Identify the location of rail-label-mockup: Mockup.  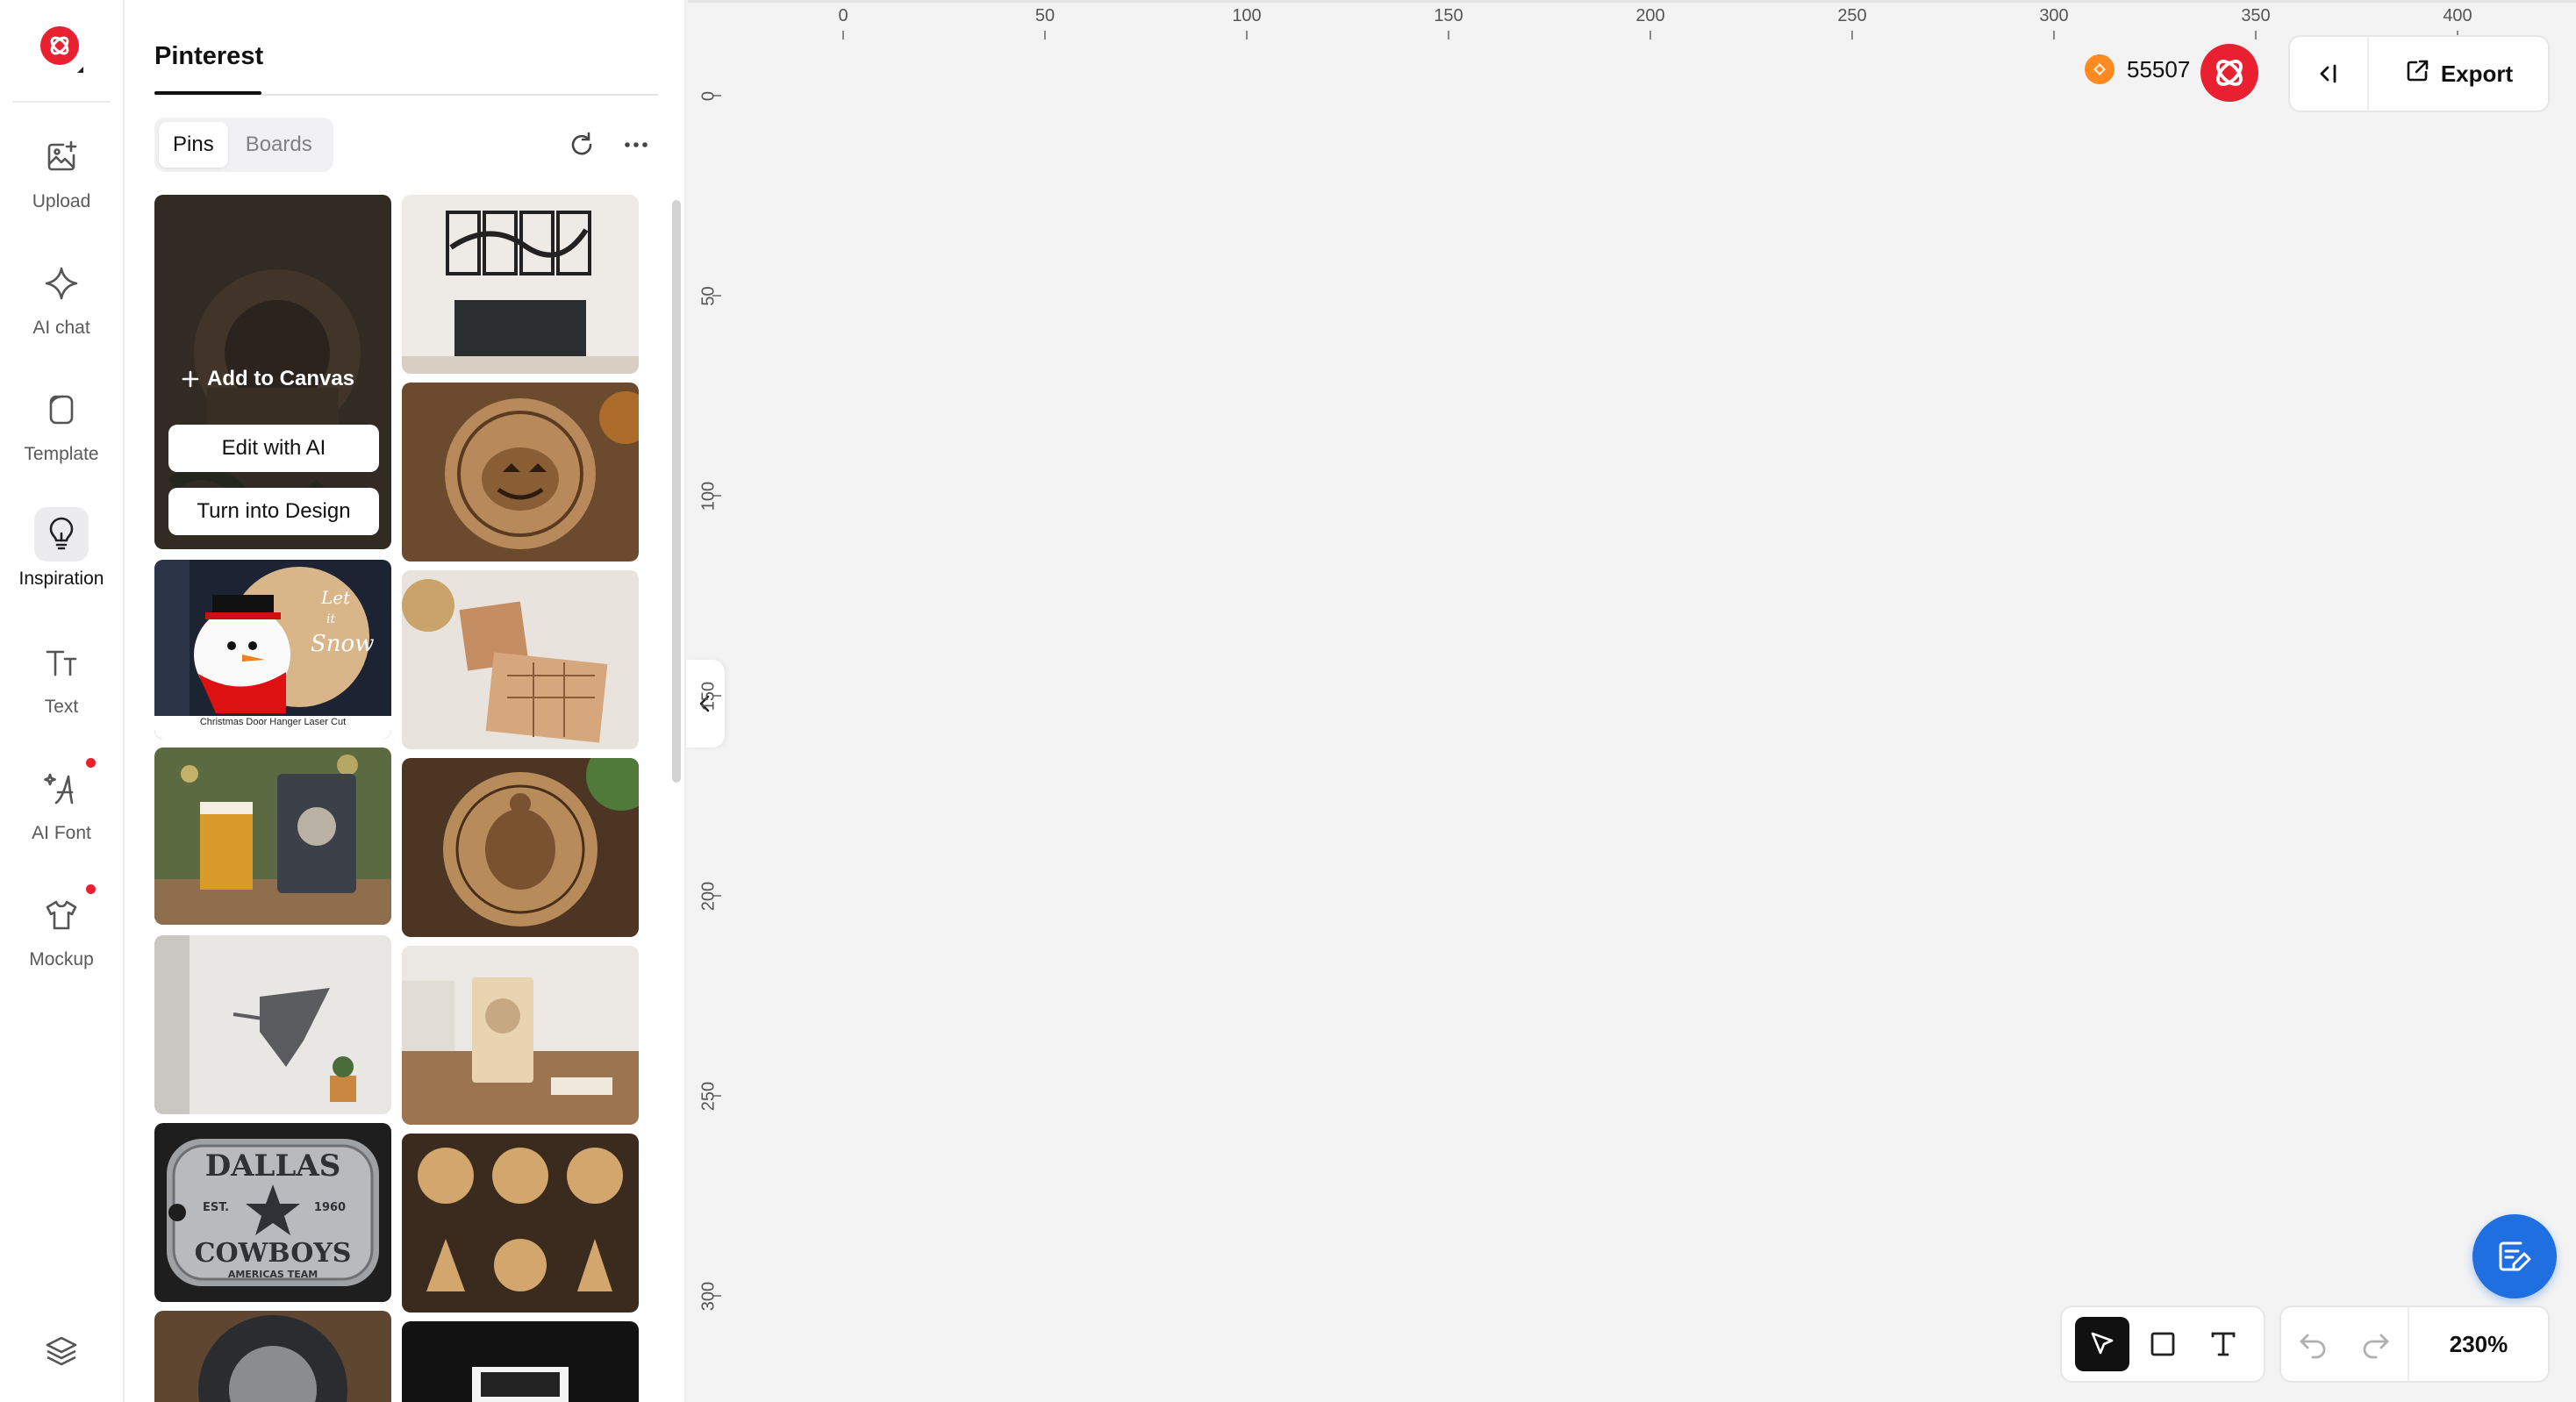
(61, 959).